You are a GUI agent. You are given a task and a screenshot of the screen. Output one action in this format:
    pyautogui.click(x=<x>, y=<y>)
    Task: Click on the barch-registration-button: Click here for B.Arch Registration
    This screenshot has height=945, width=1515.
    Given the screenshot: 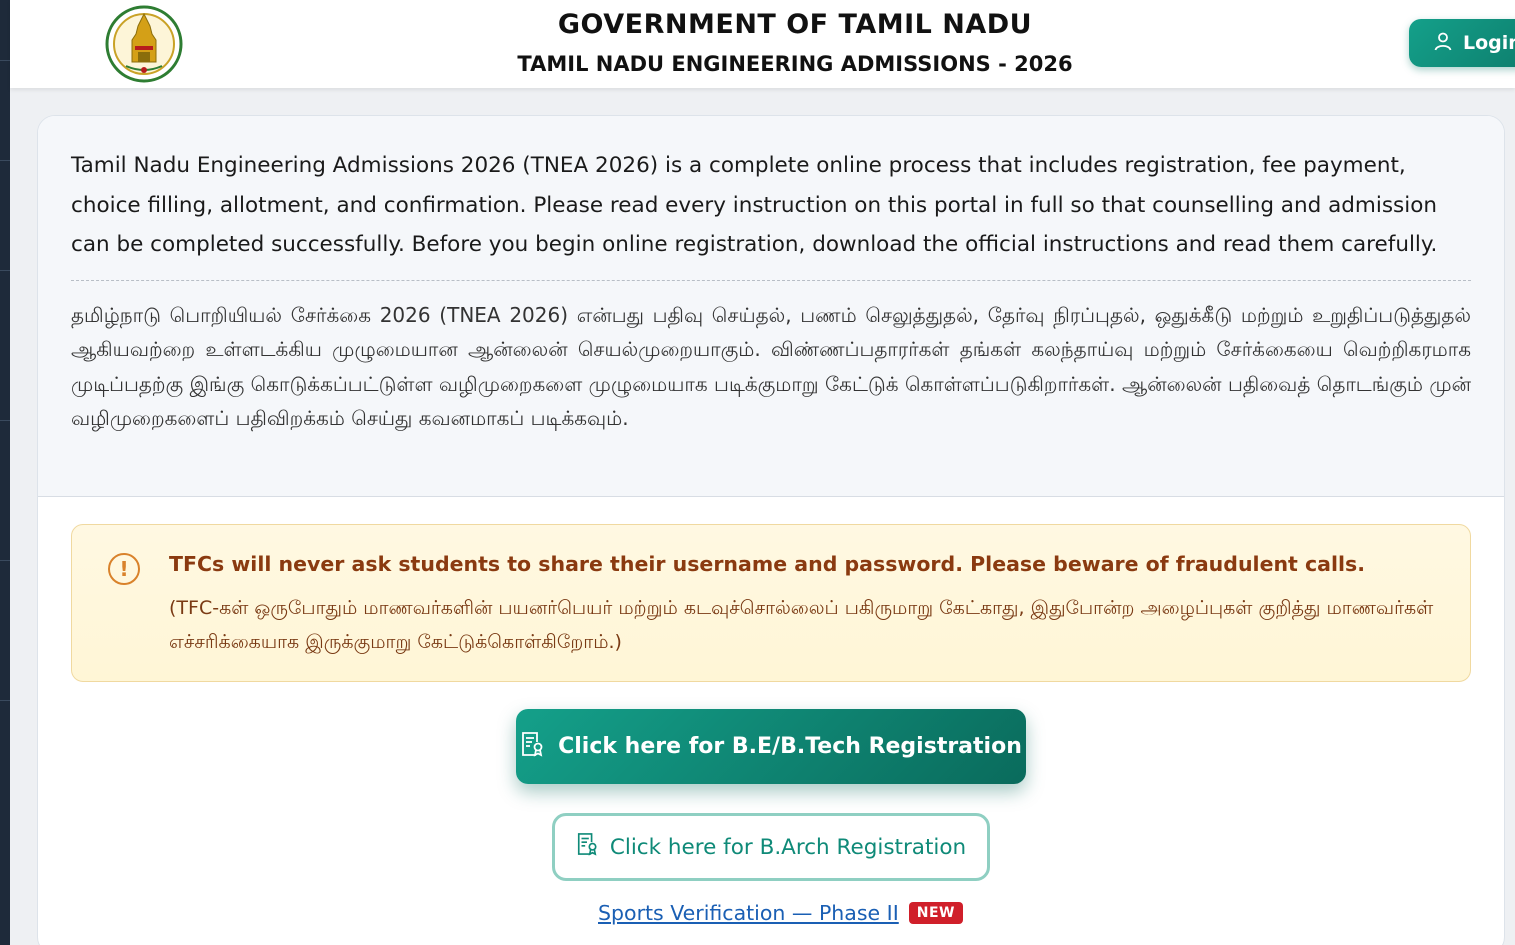 What is the action you would take?
    pyautogui.click(x=771, y=847)
    